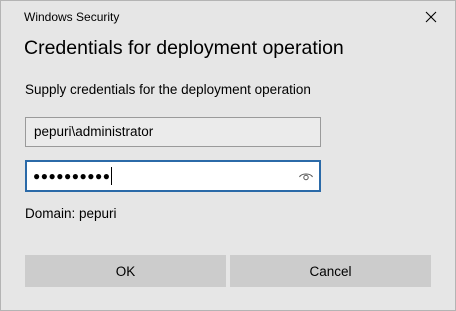  I want to click on close-icon, so click(431, 17).